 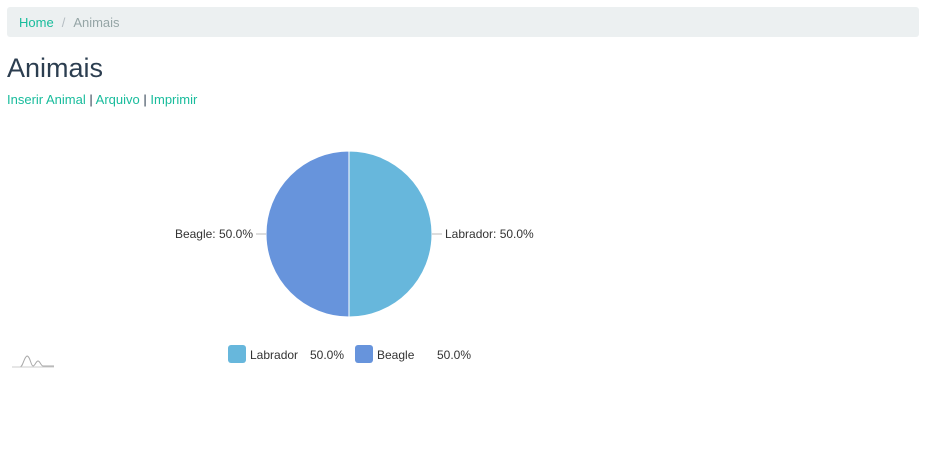 I want to click on pie-slice-beagle, so click(x=307, y=234).